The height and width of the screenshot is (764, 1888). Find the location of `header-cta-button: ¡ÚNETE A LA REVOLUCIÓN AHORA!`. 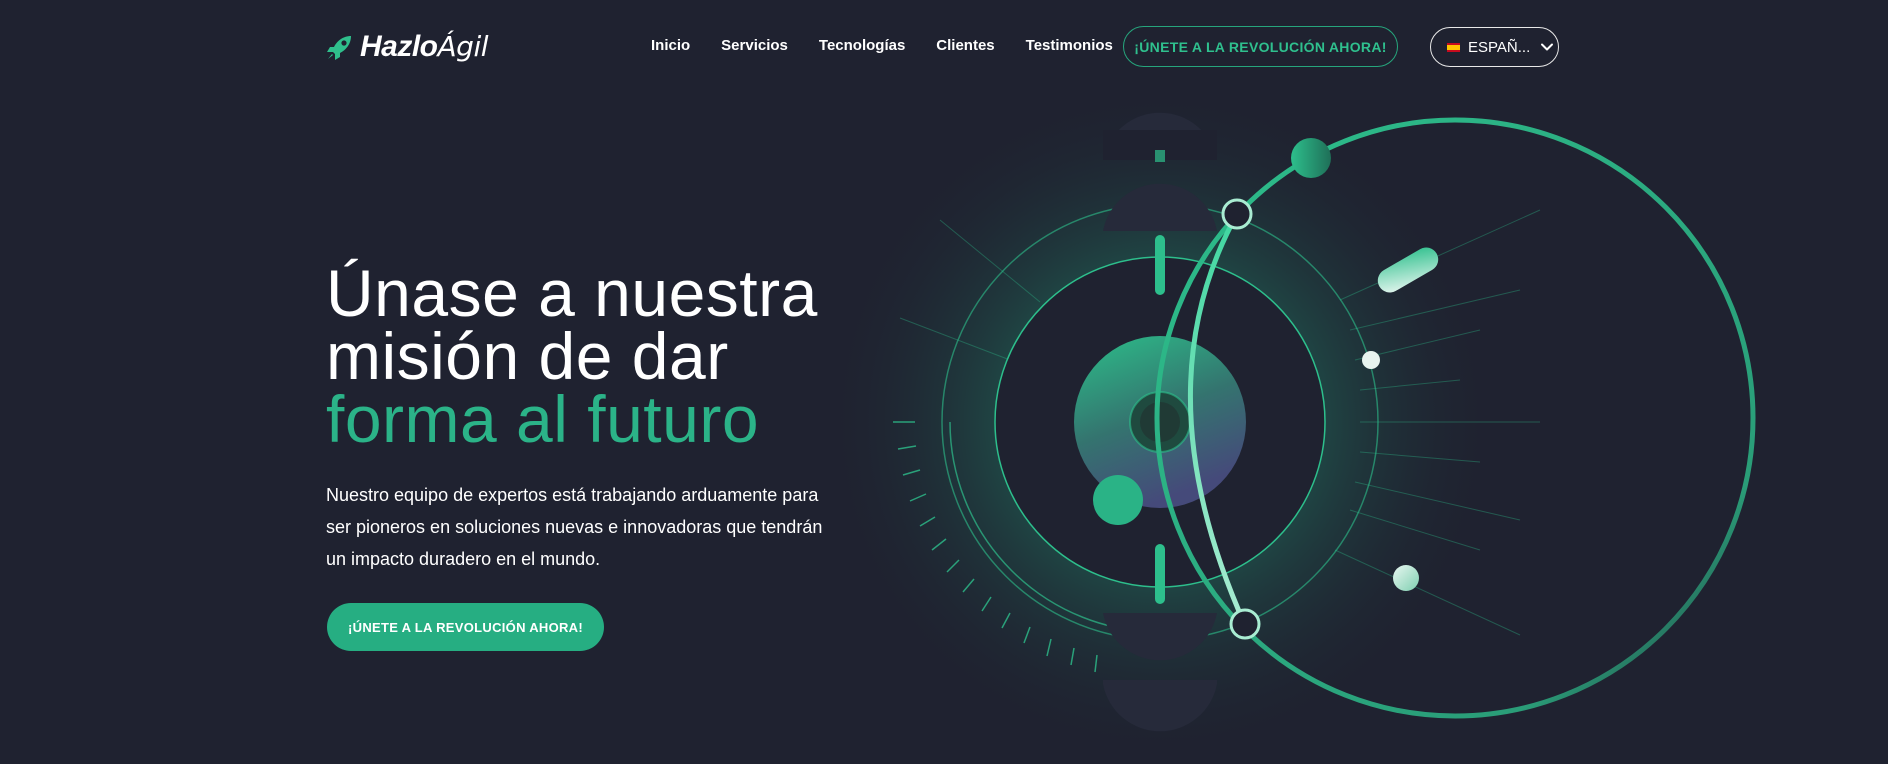

header-cta-button: ¡ÚNETE A LA REVOLUCIÓN AHORA! is located at coordinates (1260, 46).